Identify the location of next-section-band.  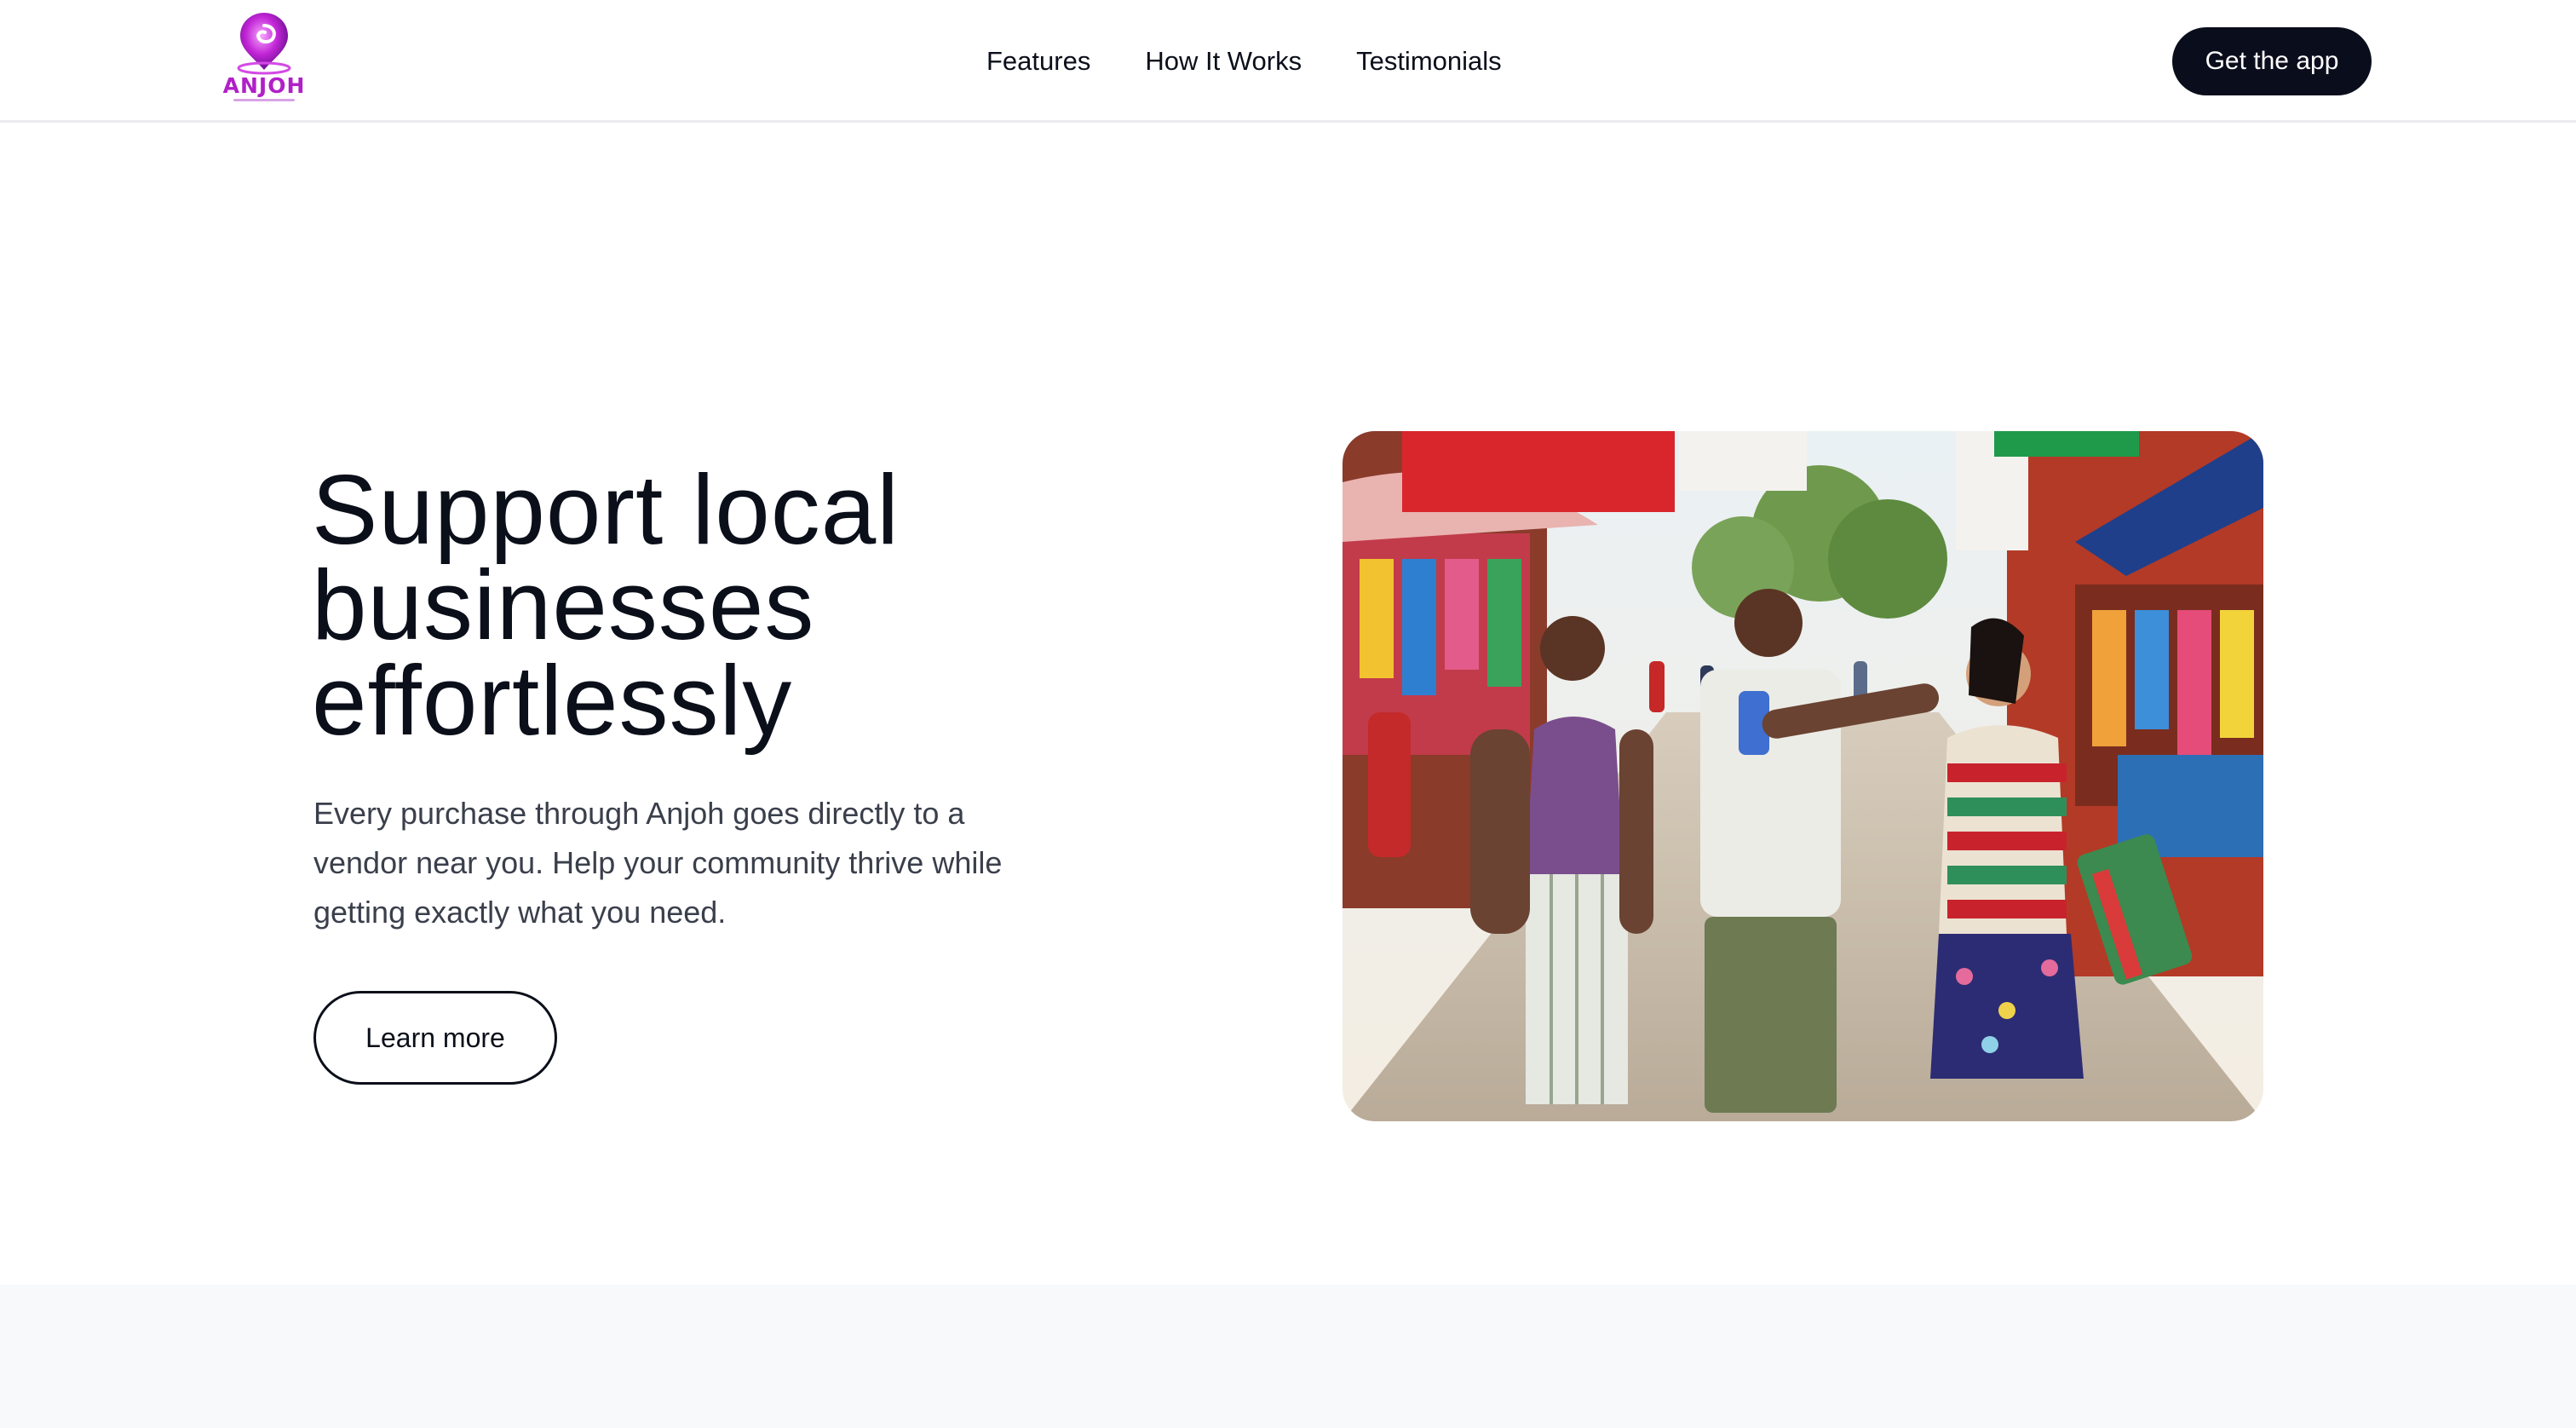
(1288, 1356).